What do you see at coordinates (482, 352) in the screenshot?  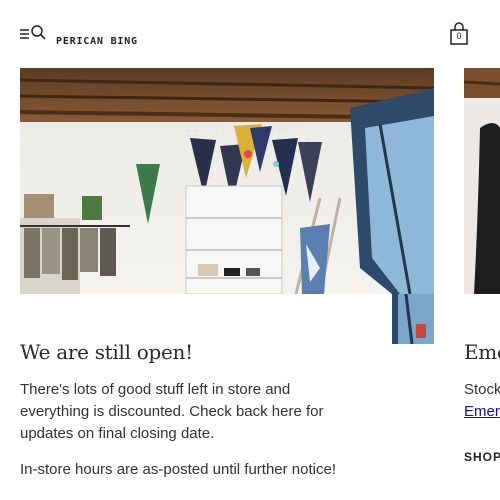 I see `card-title: Eme` at bounding box center [482, 352].